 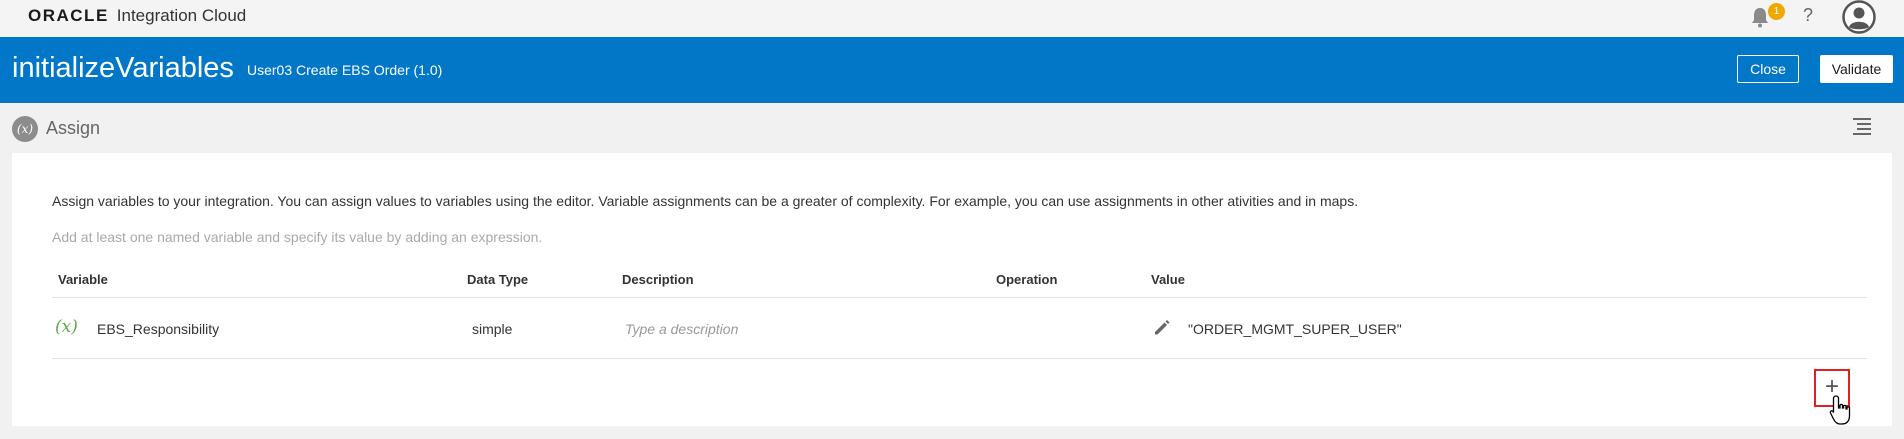 What do you see at coordinates (952, 19) in the screenshot?
I see `top-bar: ORACLE Integration Cloud 1 ?` at bounding box center [952, 19].